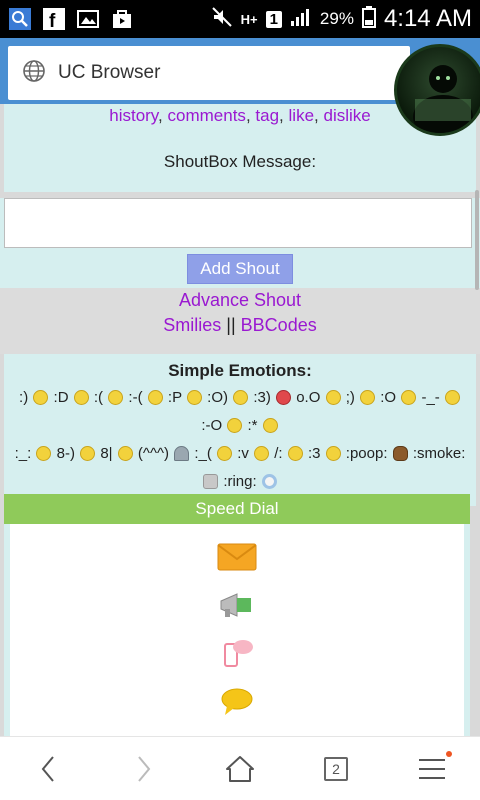 The height and width of the screenshot is (800, 480). What do you see at coordinates (400, 453) in the screenshot?
I see `poop-emoji-icon` at bounding box center [400, 453].